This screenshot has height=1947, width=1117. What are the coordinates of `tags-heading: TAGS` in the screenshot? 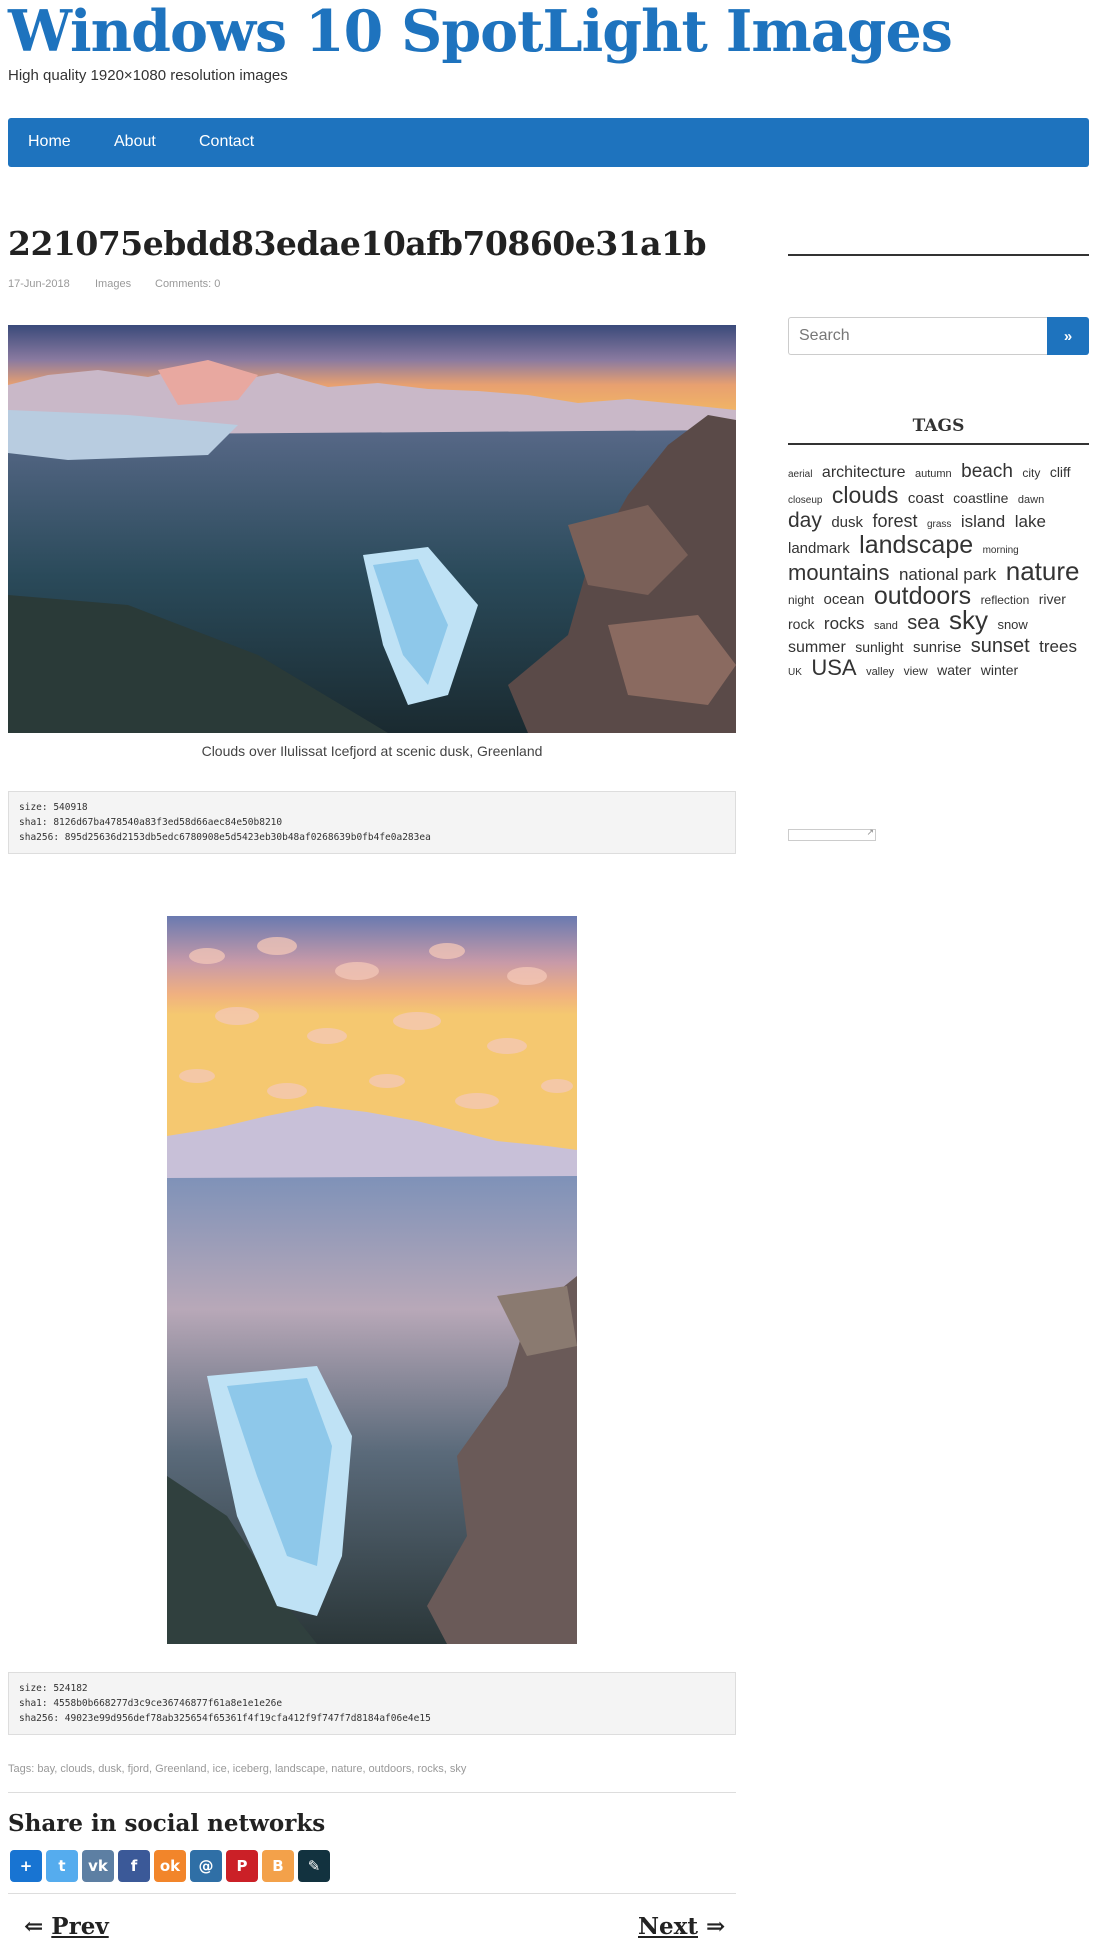 It's located at (938, 426).